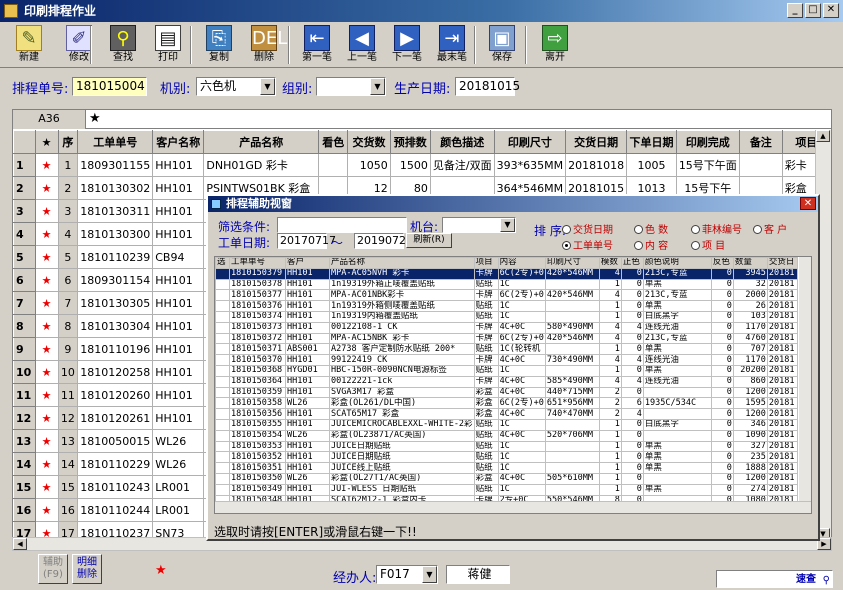 The image size is (843, 590). Describe the element at coordinates (402, 446) in the screenshot. I see `assist-cell: JUICE日期贴纸` at that location.